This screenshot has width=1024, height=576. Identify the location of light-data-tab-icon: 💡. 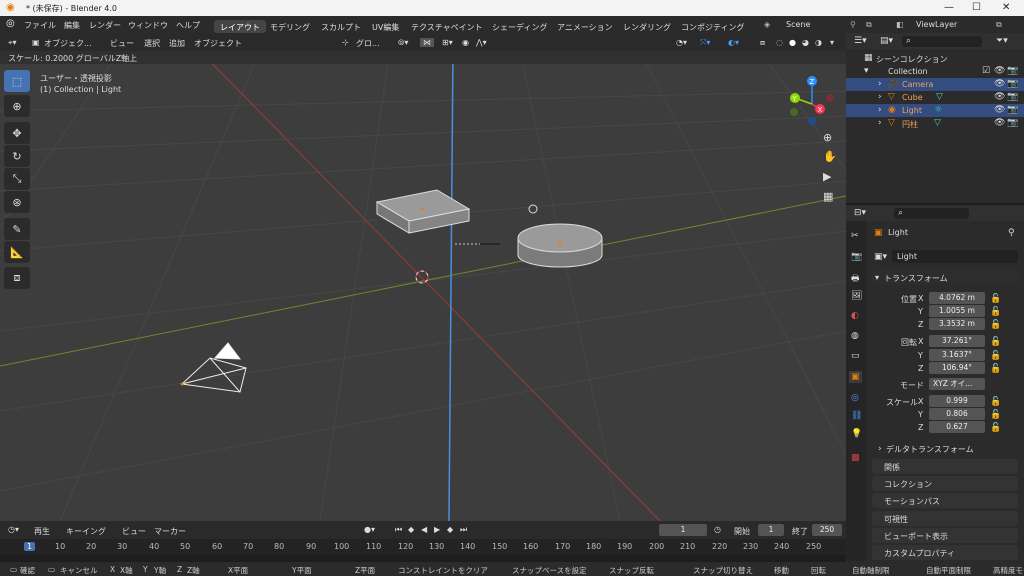
(856, 434).